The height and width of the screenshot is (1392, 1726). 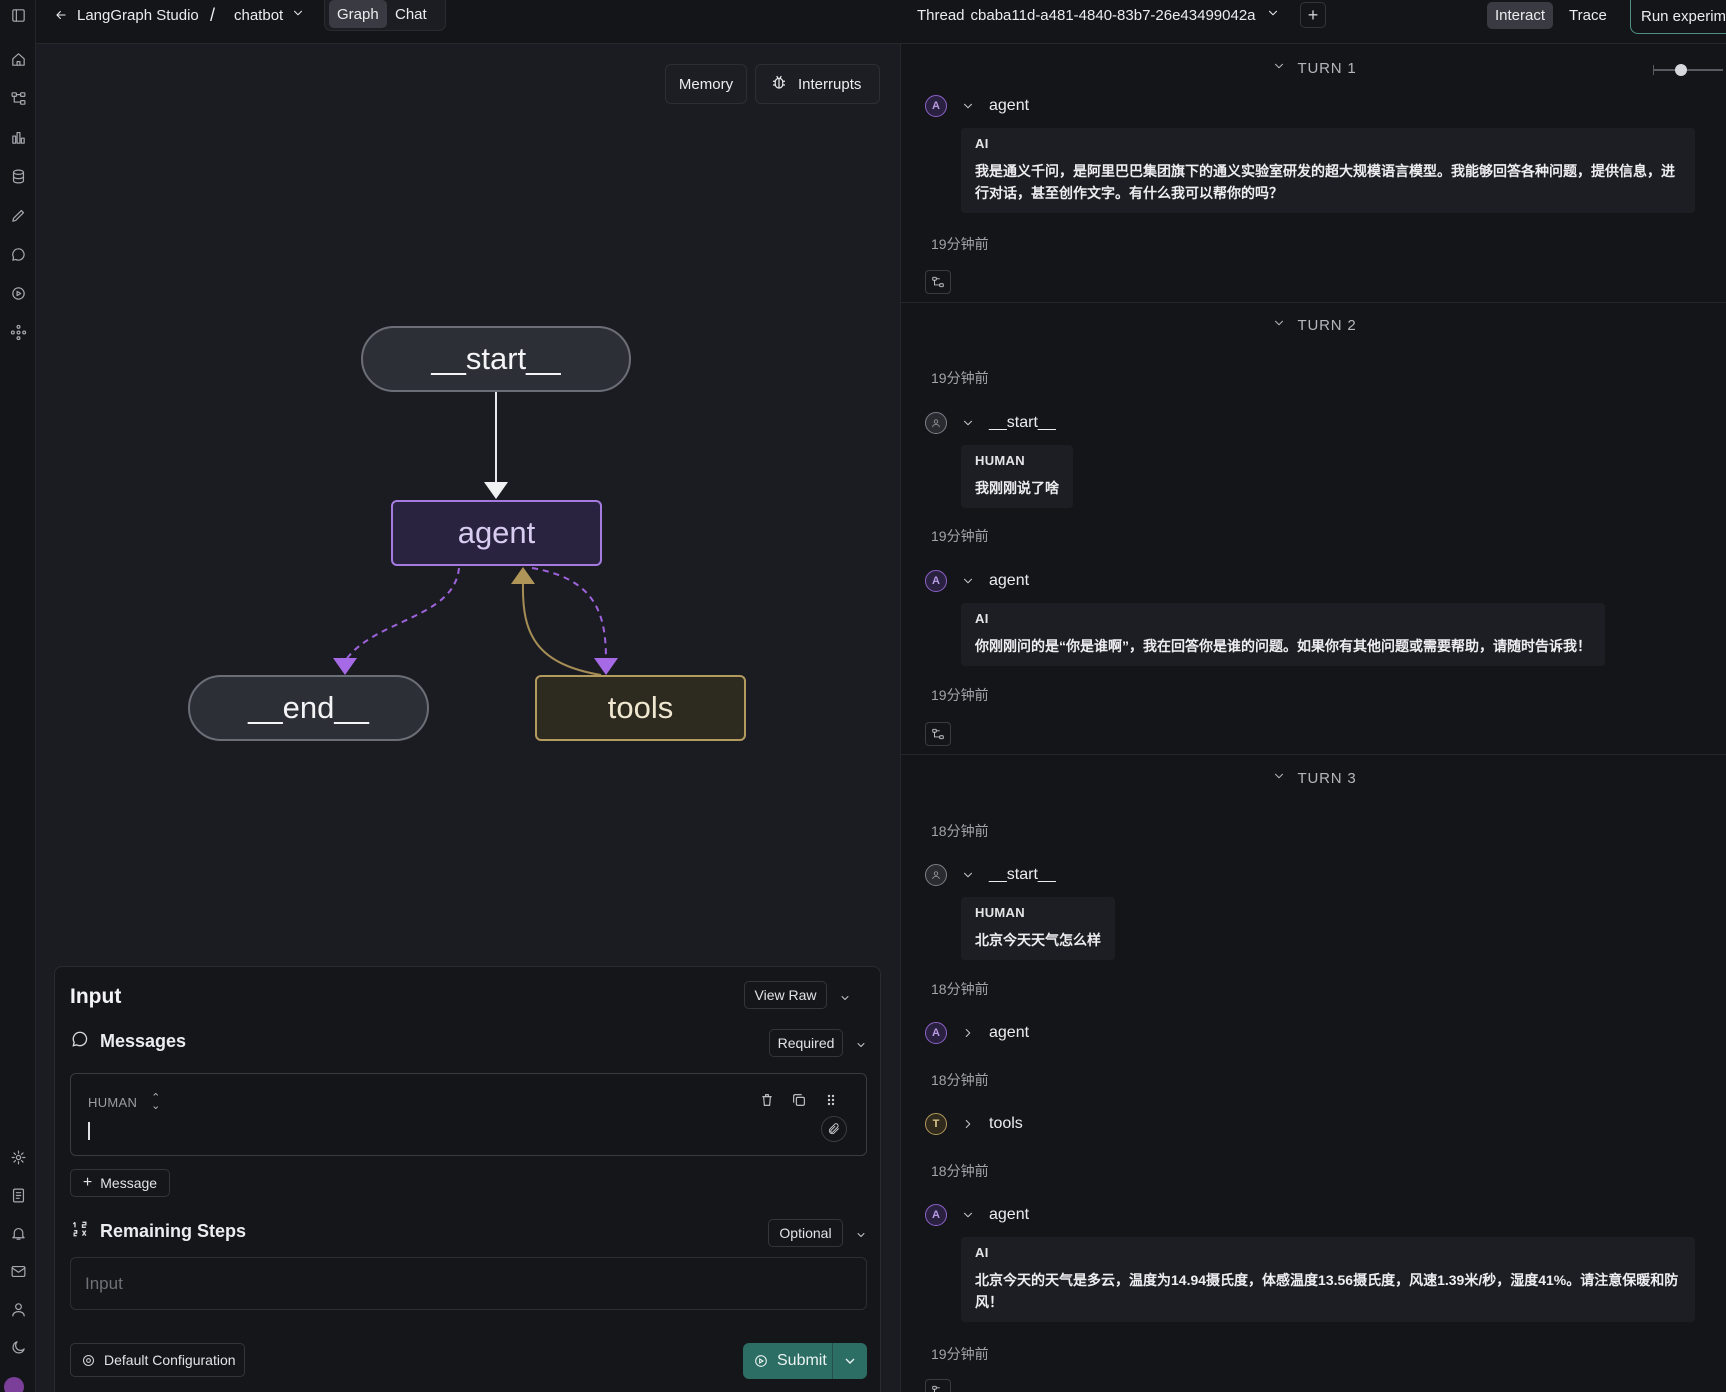 I want to click on edge-tools-agent, so click(x=561, y=629).